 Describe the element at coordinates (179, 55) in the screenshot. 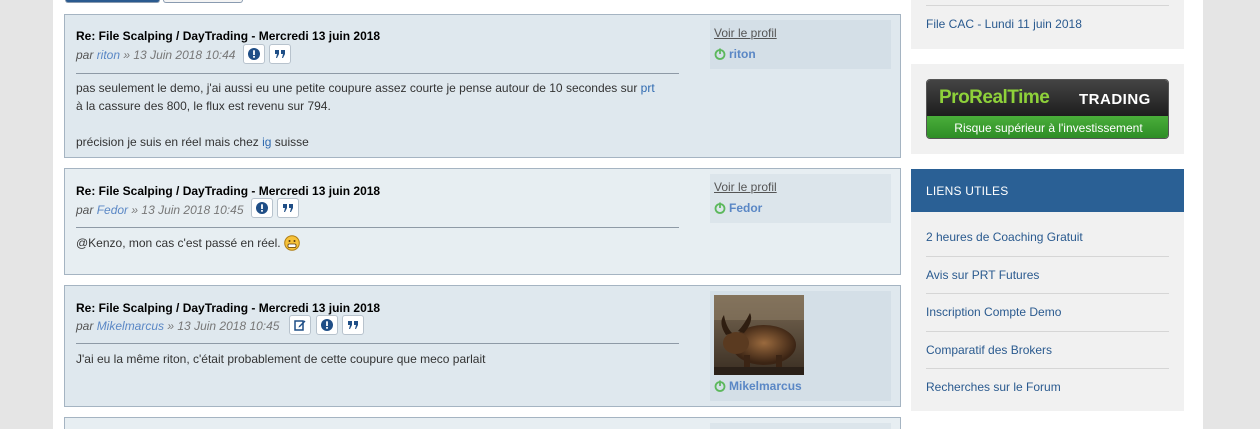

I see `post-date: » 13 Juin 2018 10:44` at that location.